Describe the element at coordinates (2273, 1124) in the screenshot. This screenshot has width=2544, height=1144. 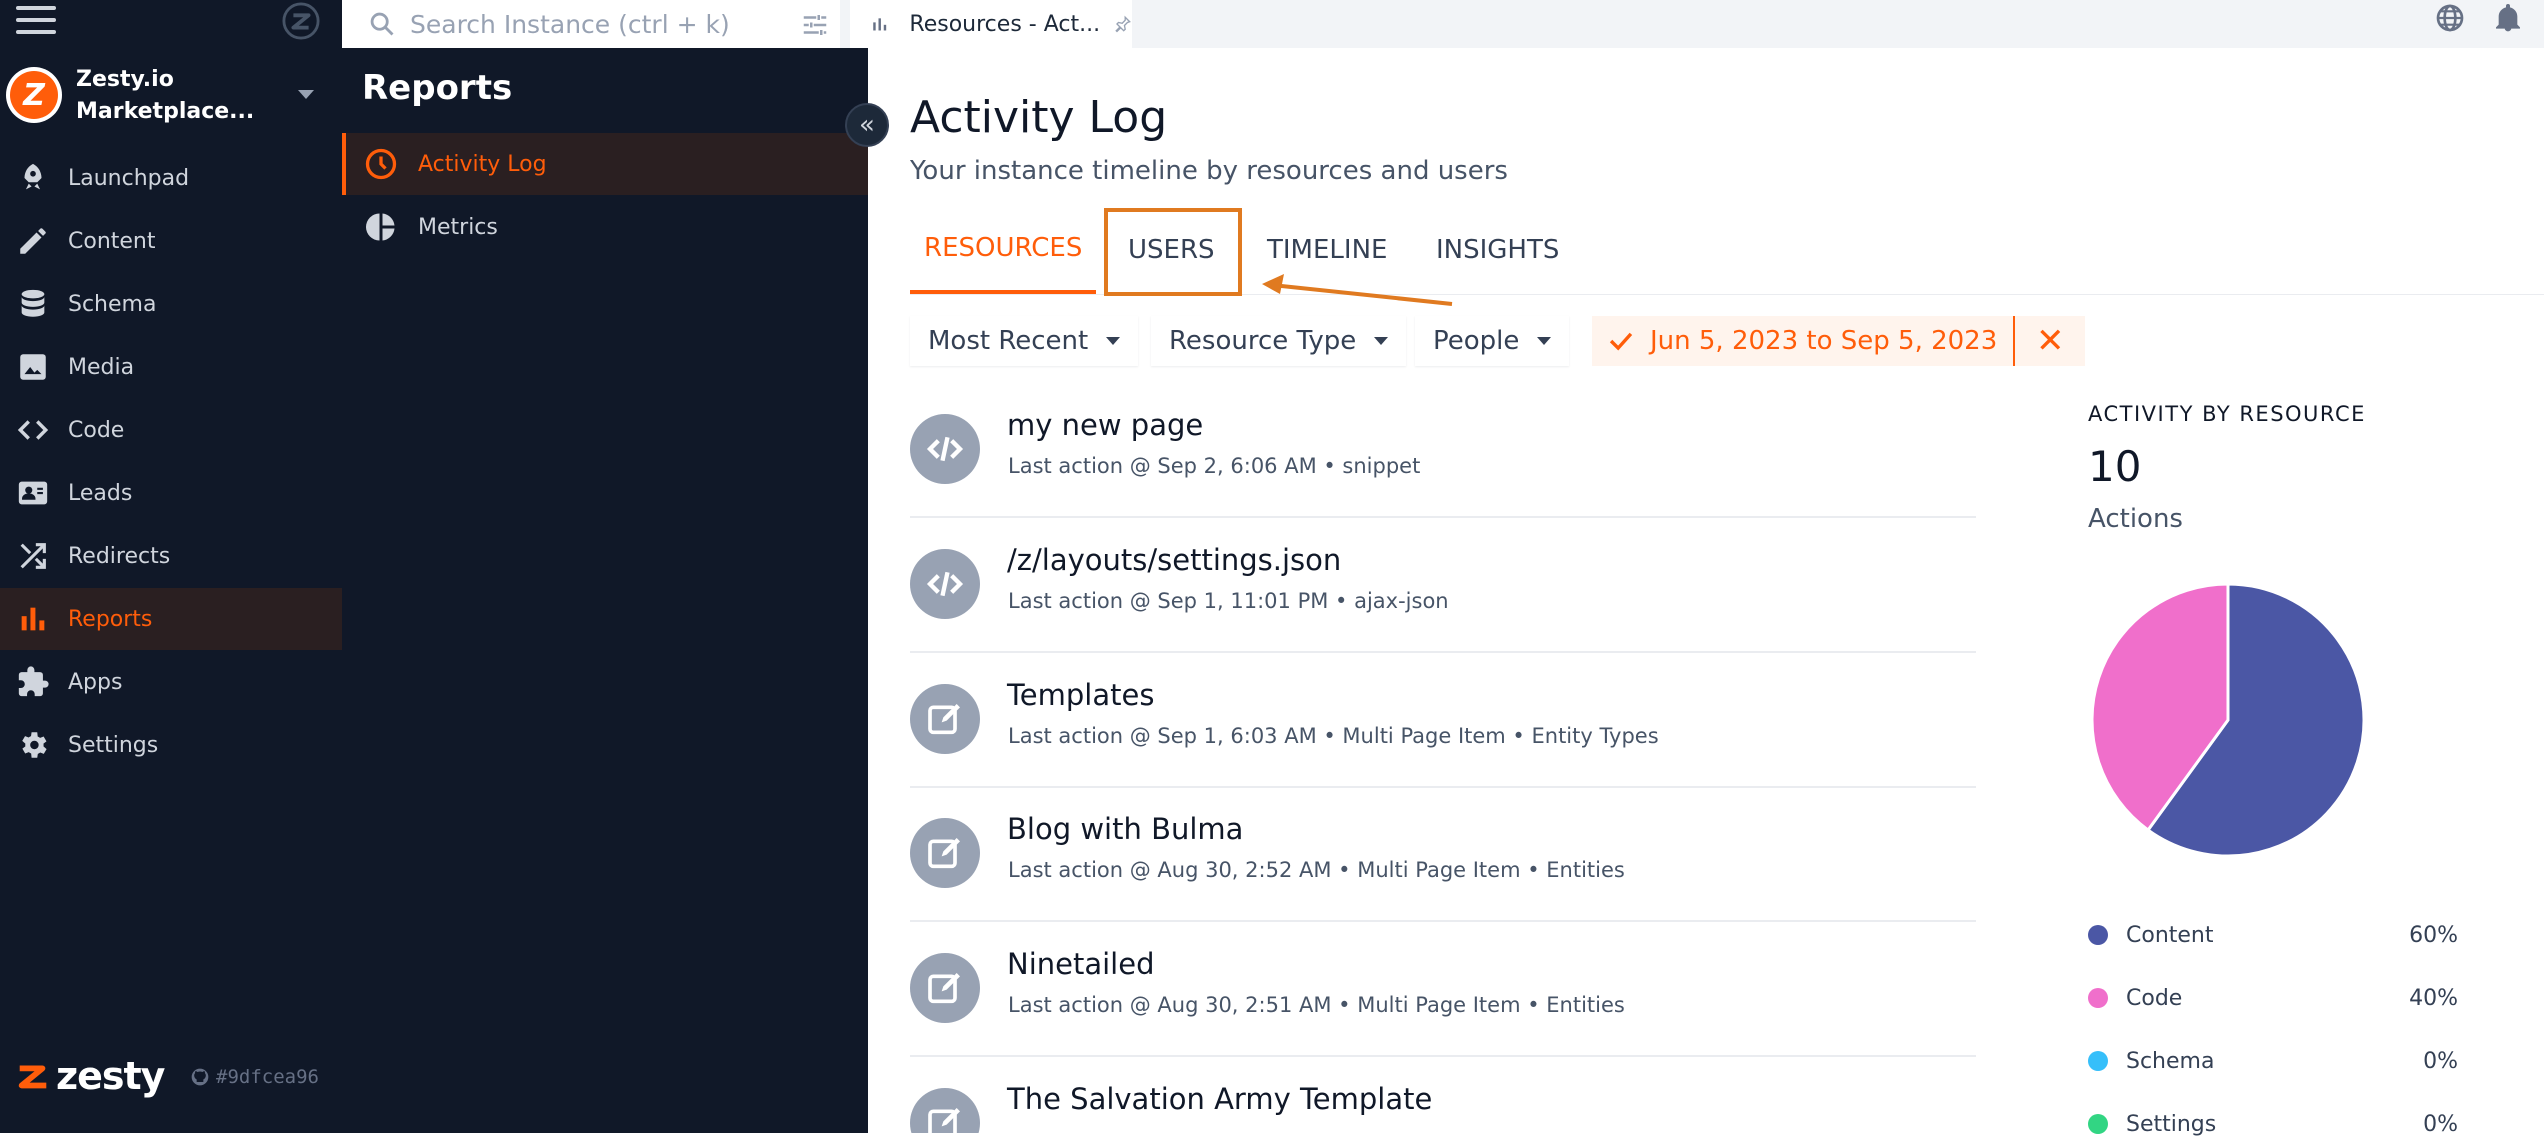
I see `legend-item-settings: Settings 0%` at that location.